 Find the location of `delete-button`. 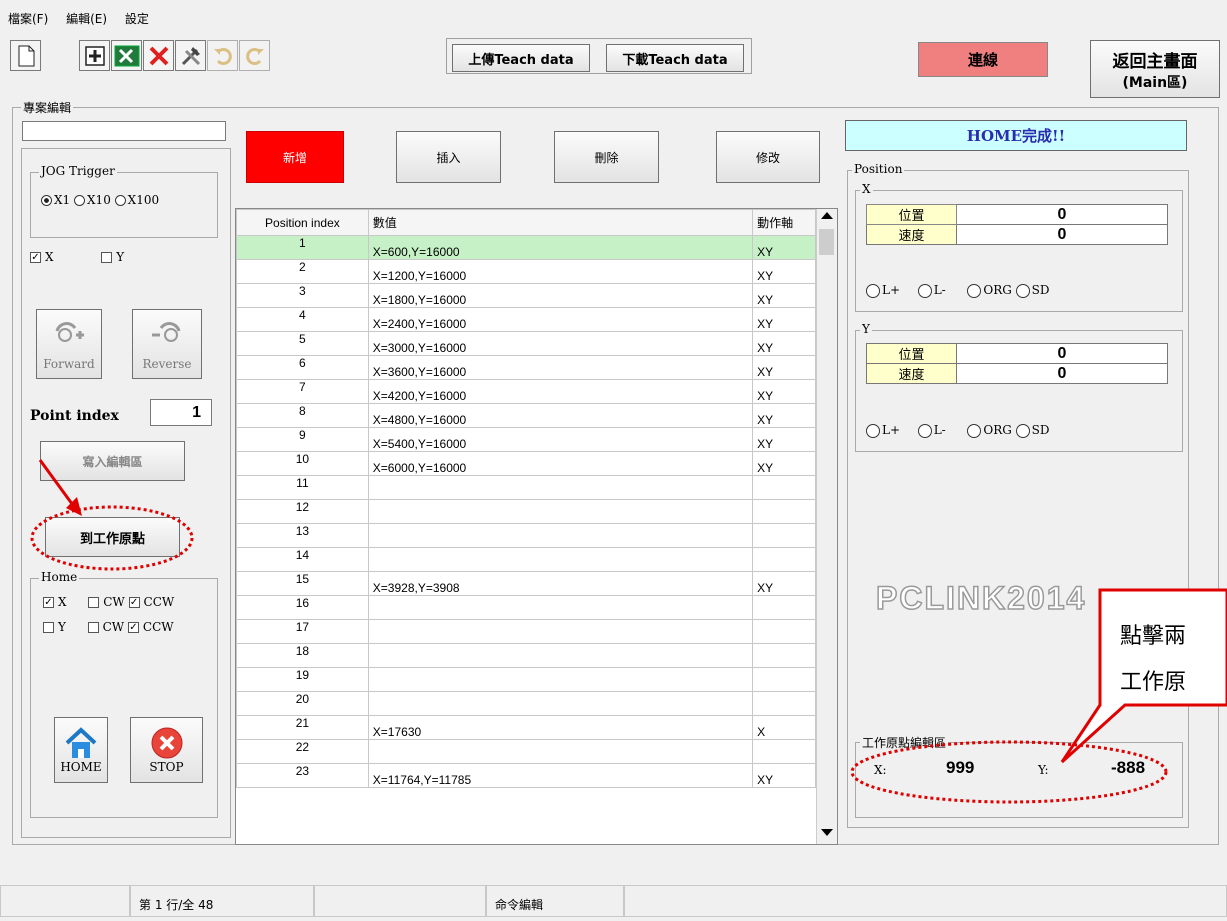

delete-button is located at coordinates (158, 55).